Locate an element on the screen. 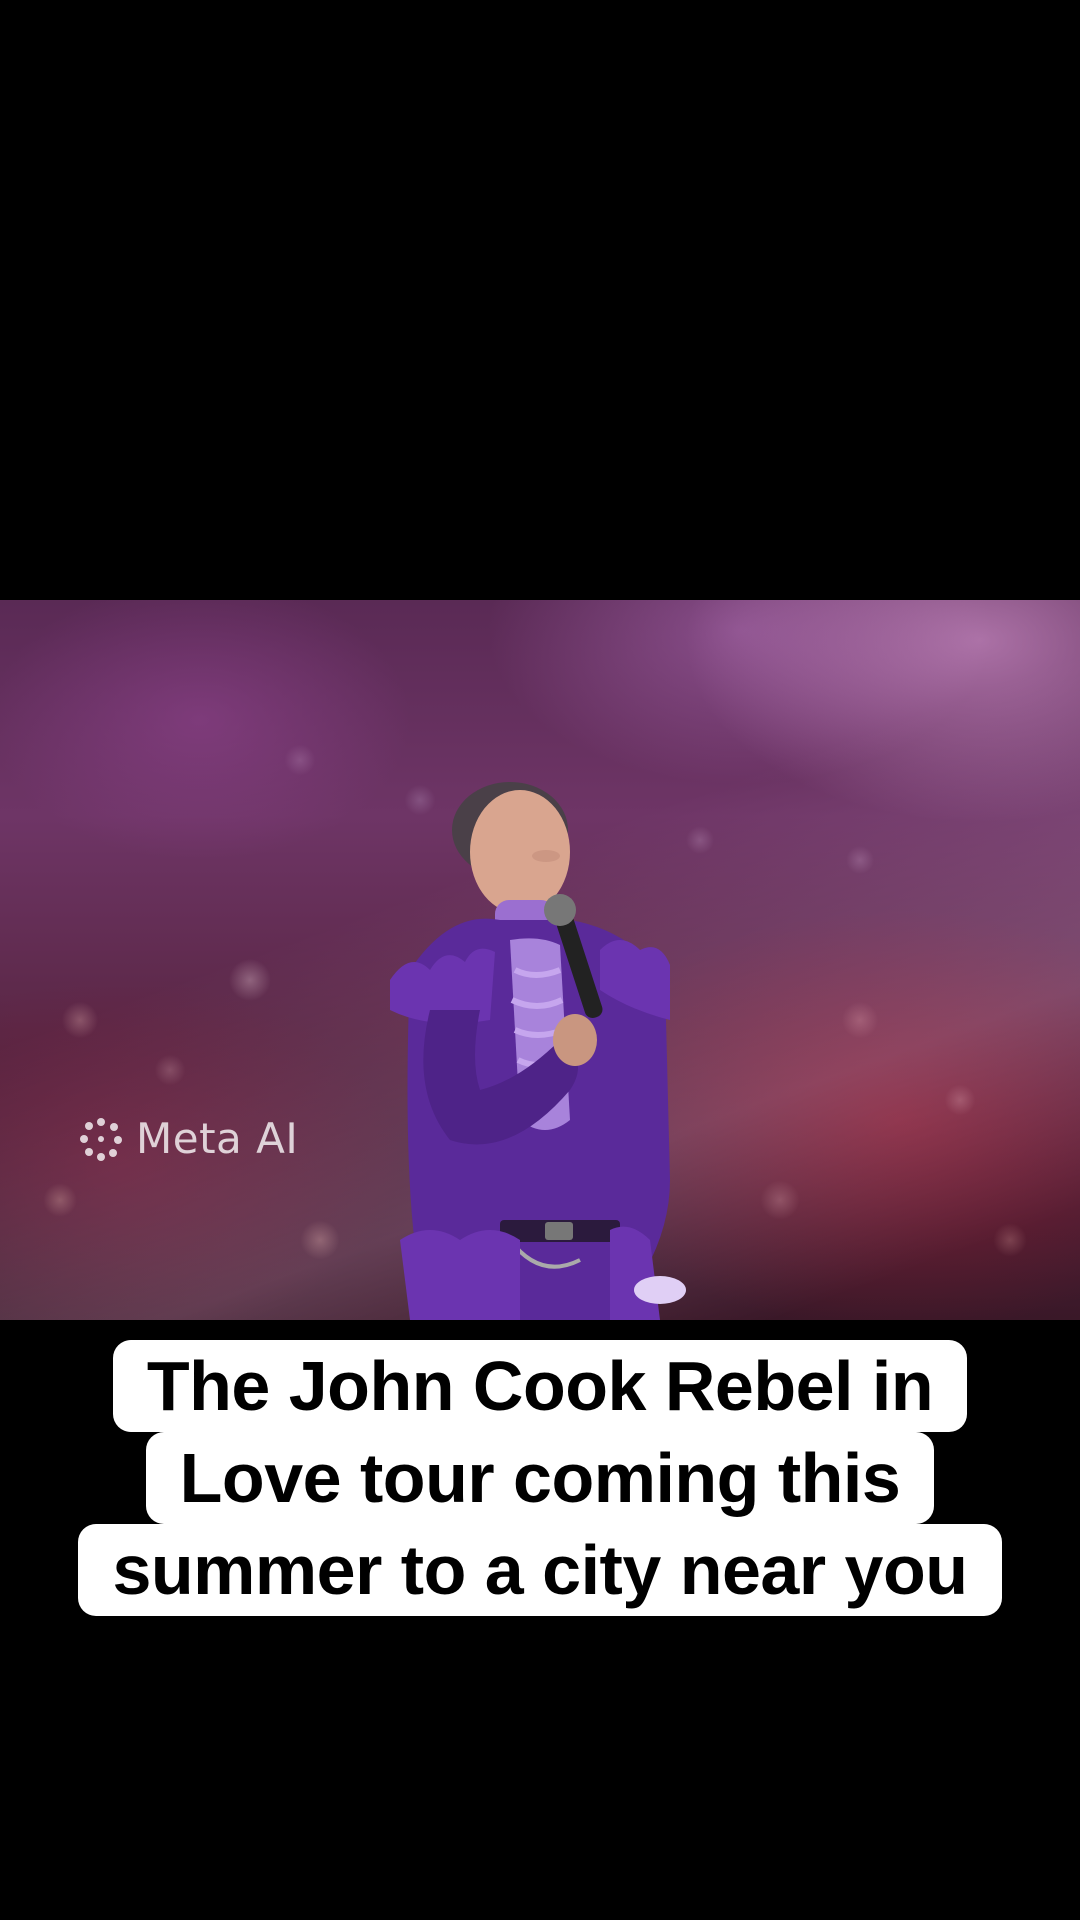 The height and width of the screenshot is (1920, 1080). performer-figure is located at coordinates (538, 1051).